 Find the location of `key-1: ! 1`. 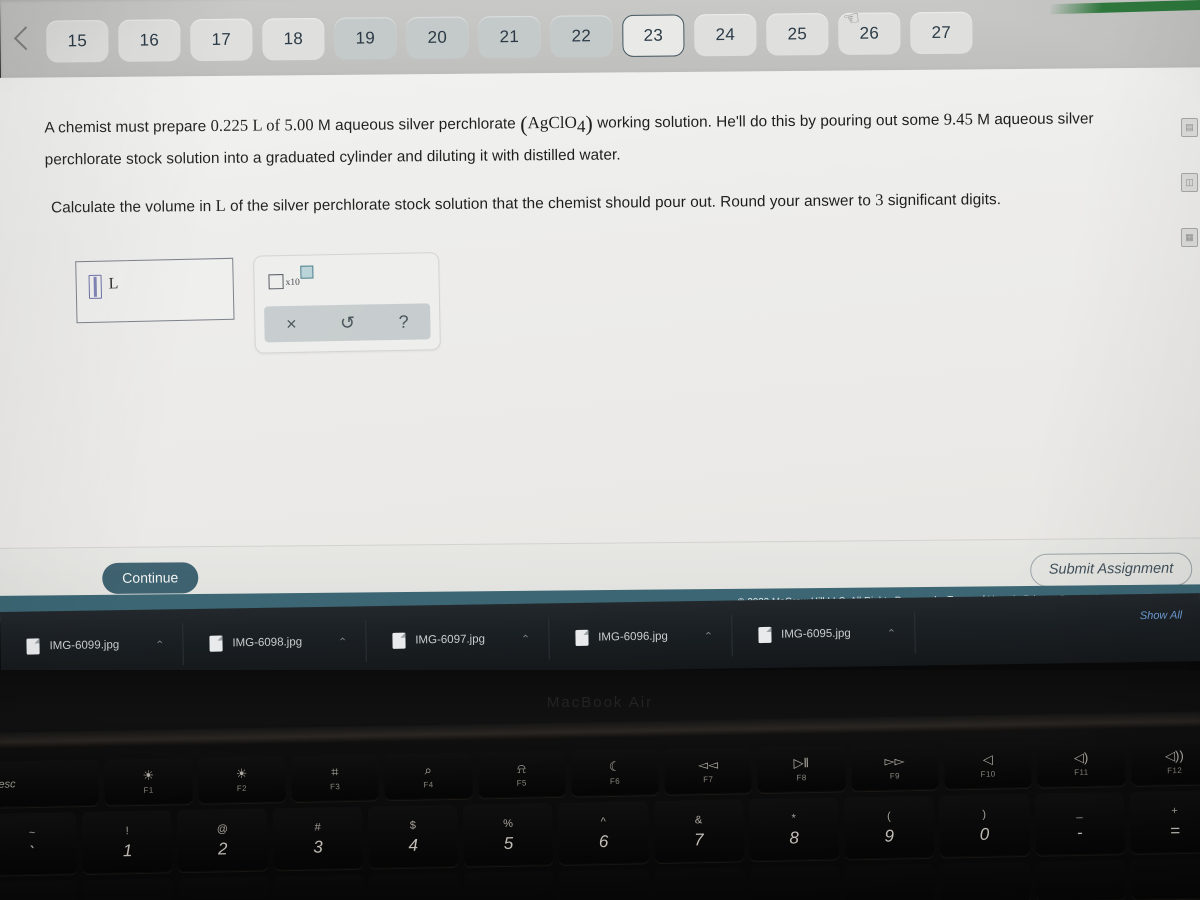

key-1: ! 1 is located at coordinates (127, 842).